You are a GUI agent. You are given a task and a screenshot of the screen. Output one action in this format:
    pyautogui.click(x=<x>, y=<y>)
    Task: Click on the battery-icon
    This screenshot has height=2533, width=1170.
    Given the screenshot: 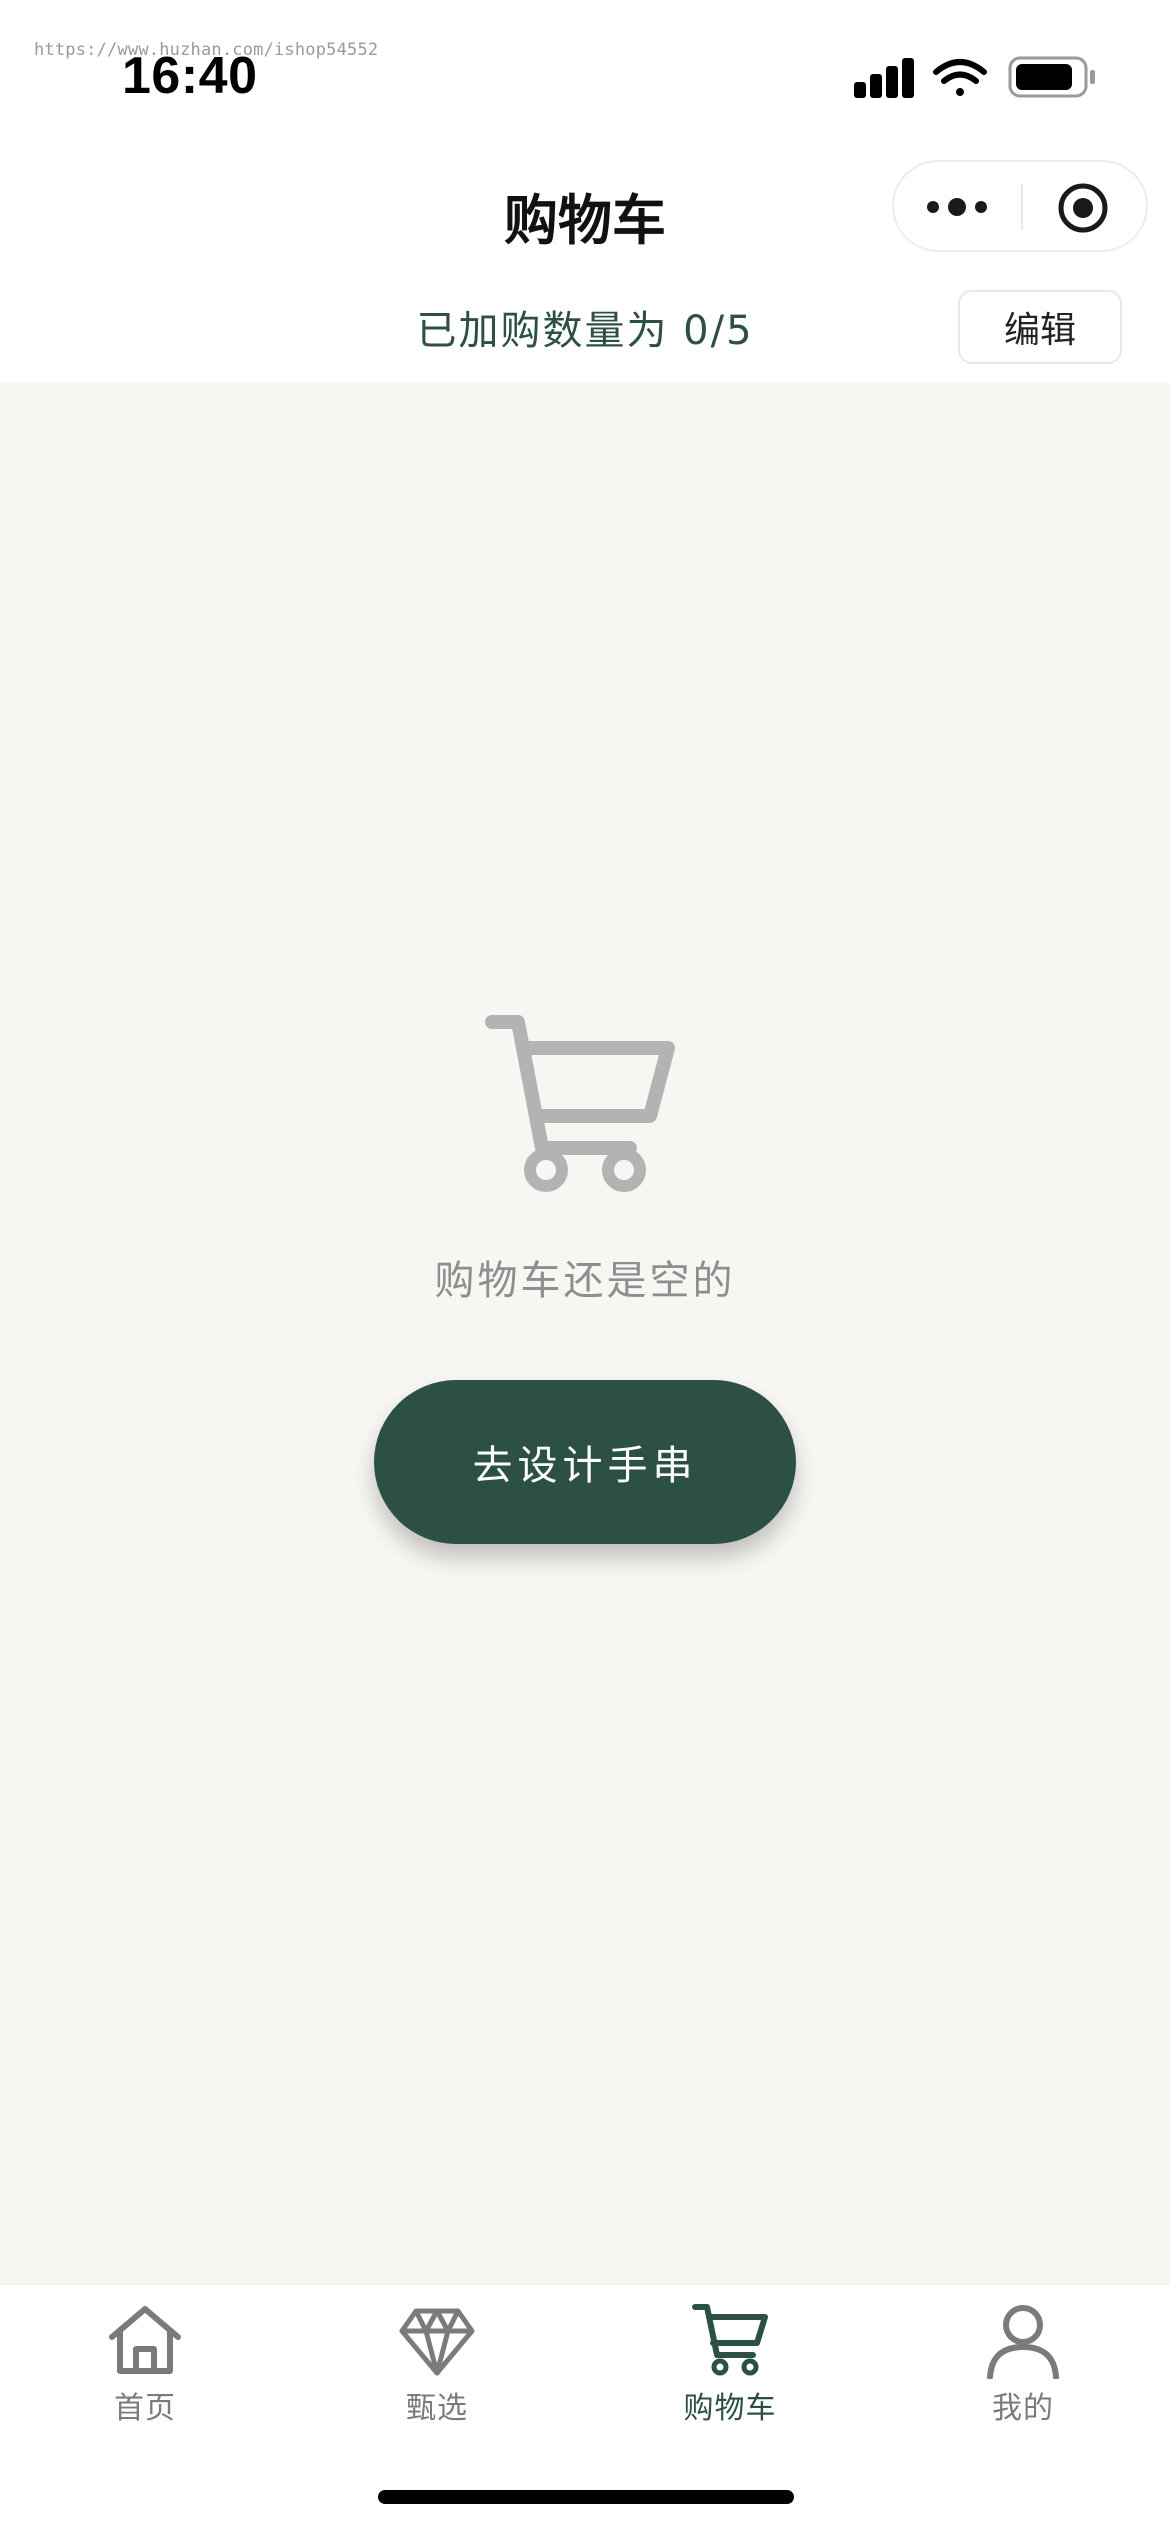 What is the action you would take?
    pyautogui.click(x=1051, y=77)
    